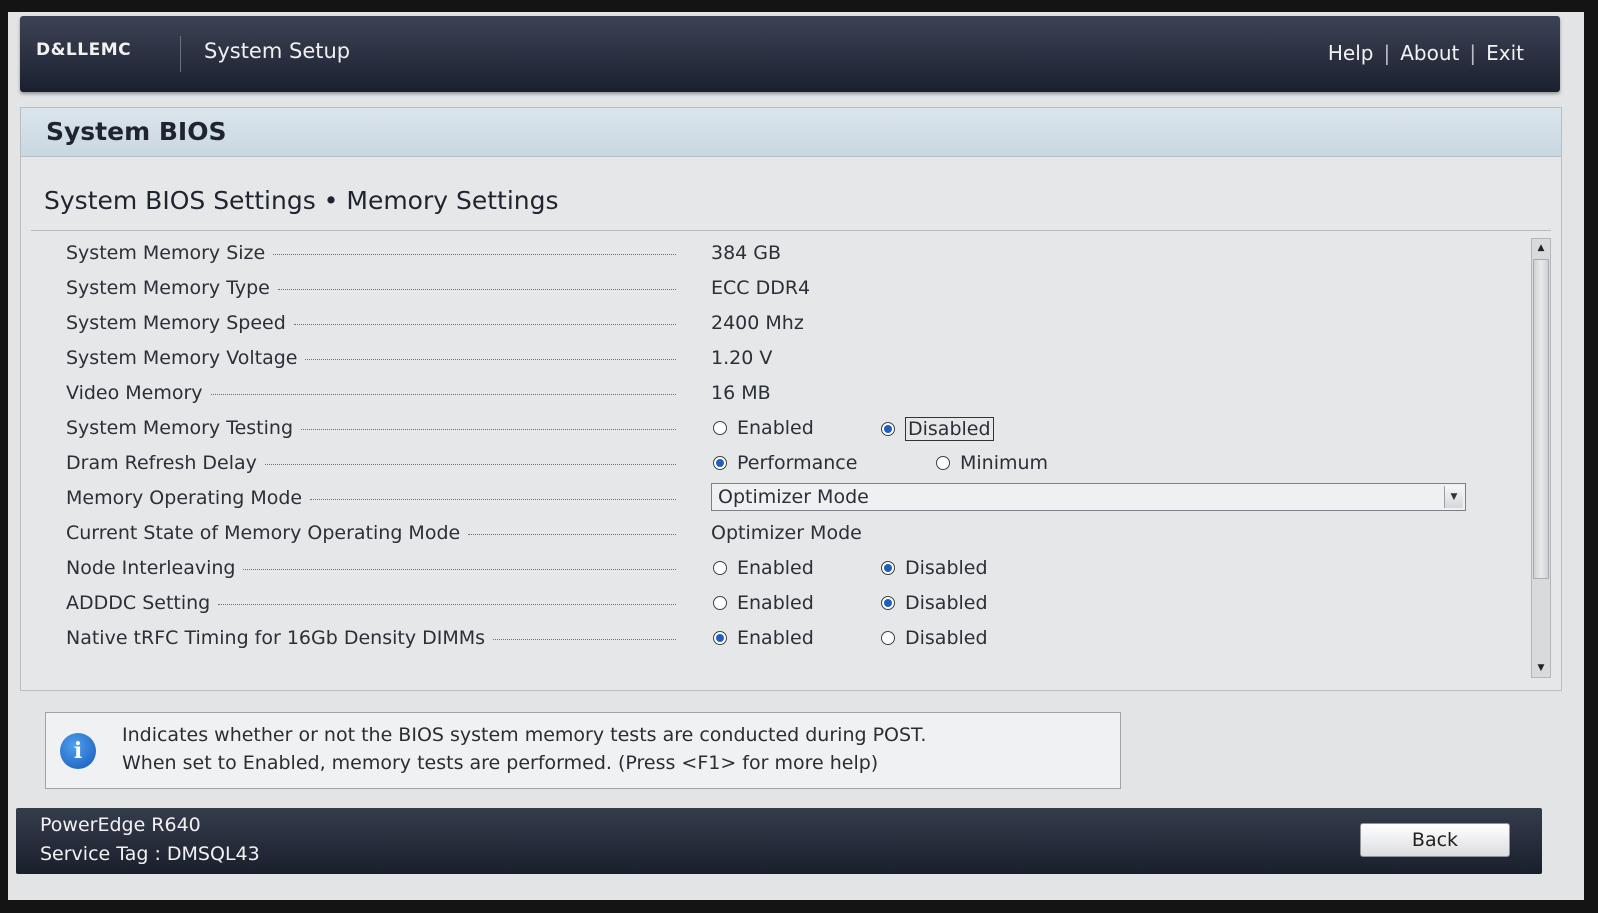 This screenshot has height=913, width=1598. I want to click on chevron-down-icon: ▼, so click(1453, 497).